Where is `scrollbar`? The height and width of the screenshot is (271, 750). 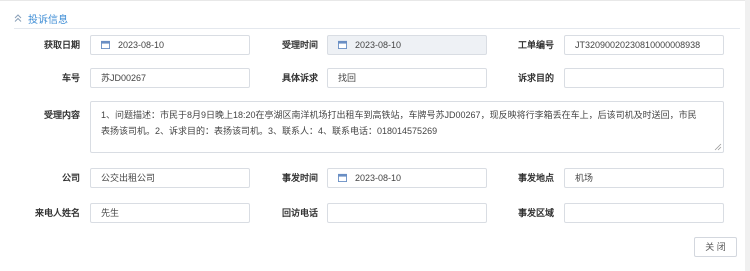 scrollbar is located at coordinates (747, 135).